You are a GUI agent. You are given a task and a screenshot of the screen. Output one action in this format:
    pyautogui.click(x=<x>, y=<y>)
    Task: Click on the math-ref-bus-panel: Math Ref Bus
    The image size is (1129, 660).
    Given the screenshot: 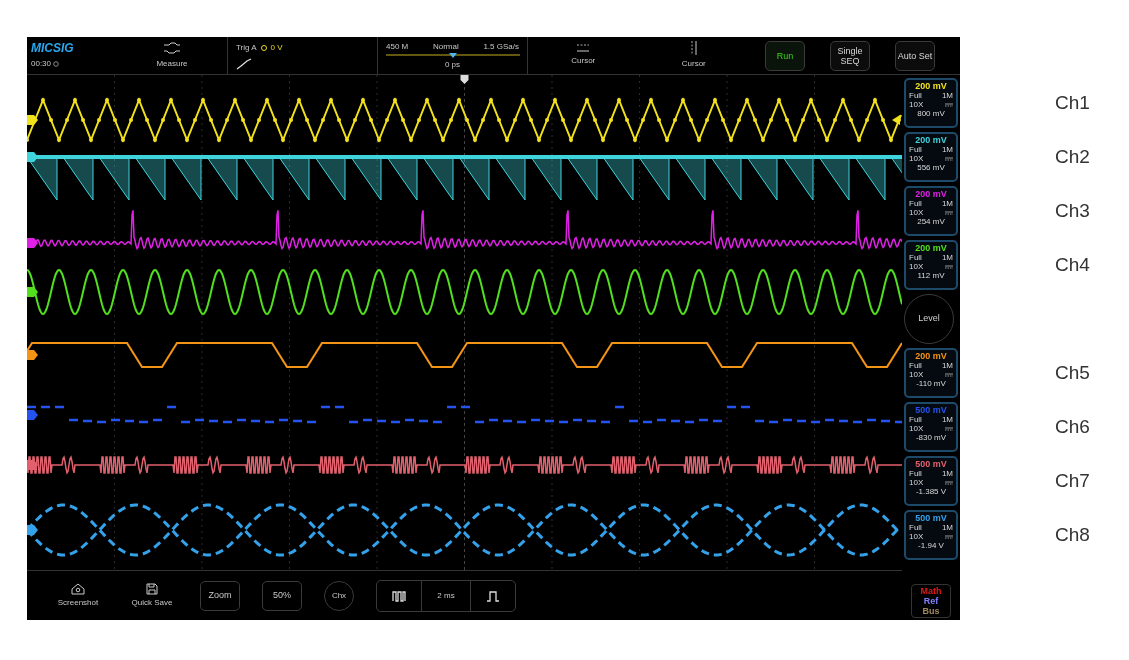 What is the action you would take?
    pyautogui.click(x=931, y=601)
    